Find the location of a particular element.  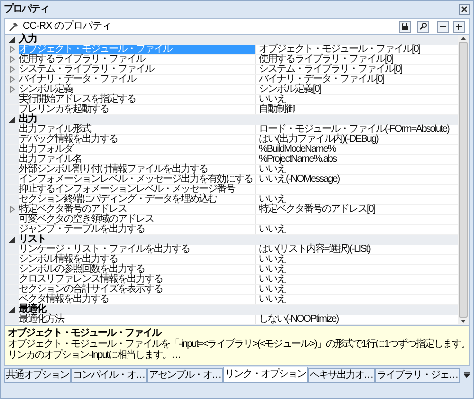

property-name: 出力フォルダ is located at coordinates (137, 149).